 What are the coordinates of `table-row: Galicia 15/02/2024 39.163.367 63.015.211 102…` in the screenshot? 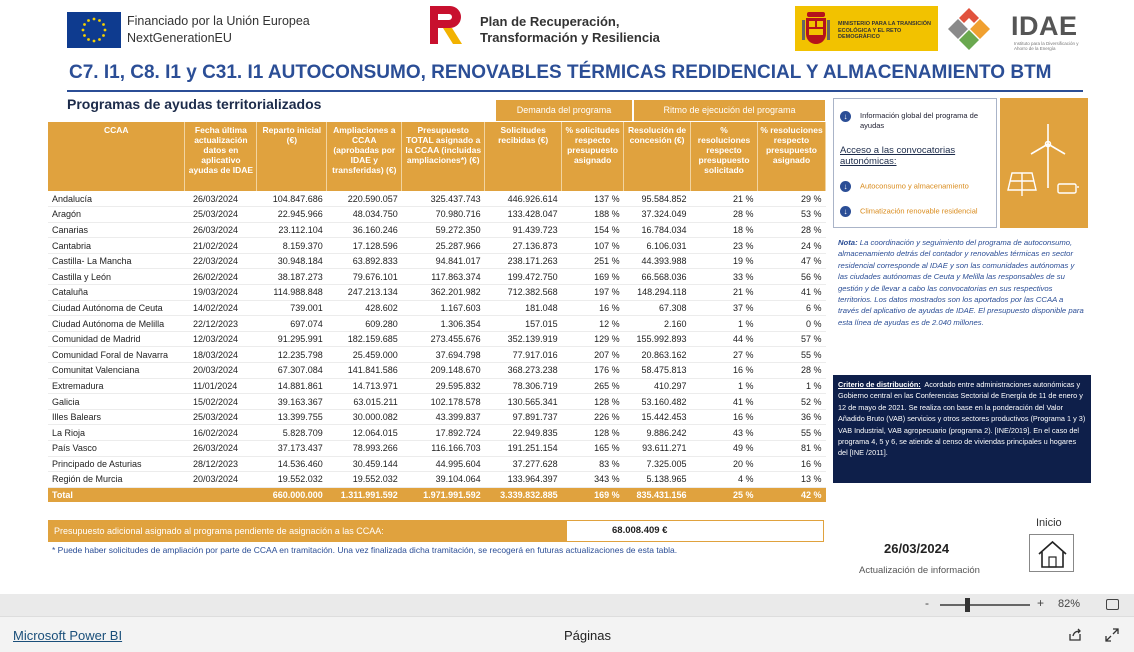 It's located at (437, 401).